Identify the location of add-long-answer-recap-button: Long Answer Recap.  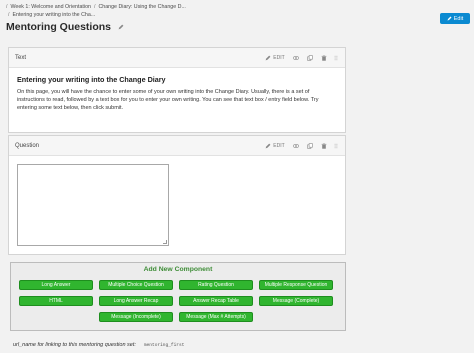
(136, 301).